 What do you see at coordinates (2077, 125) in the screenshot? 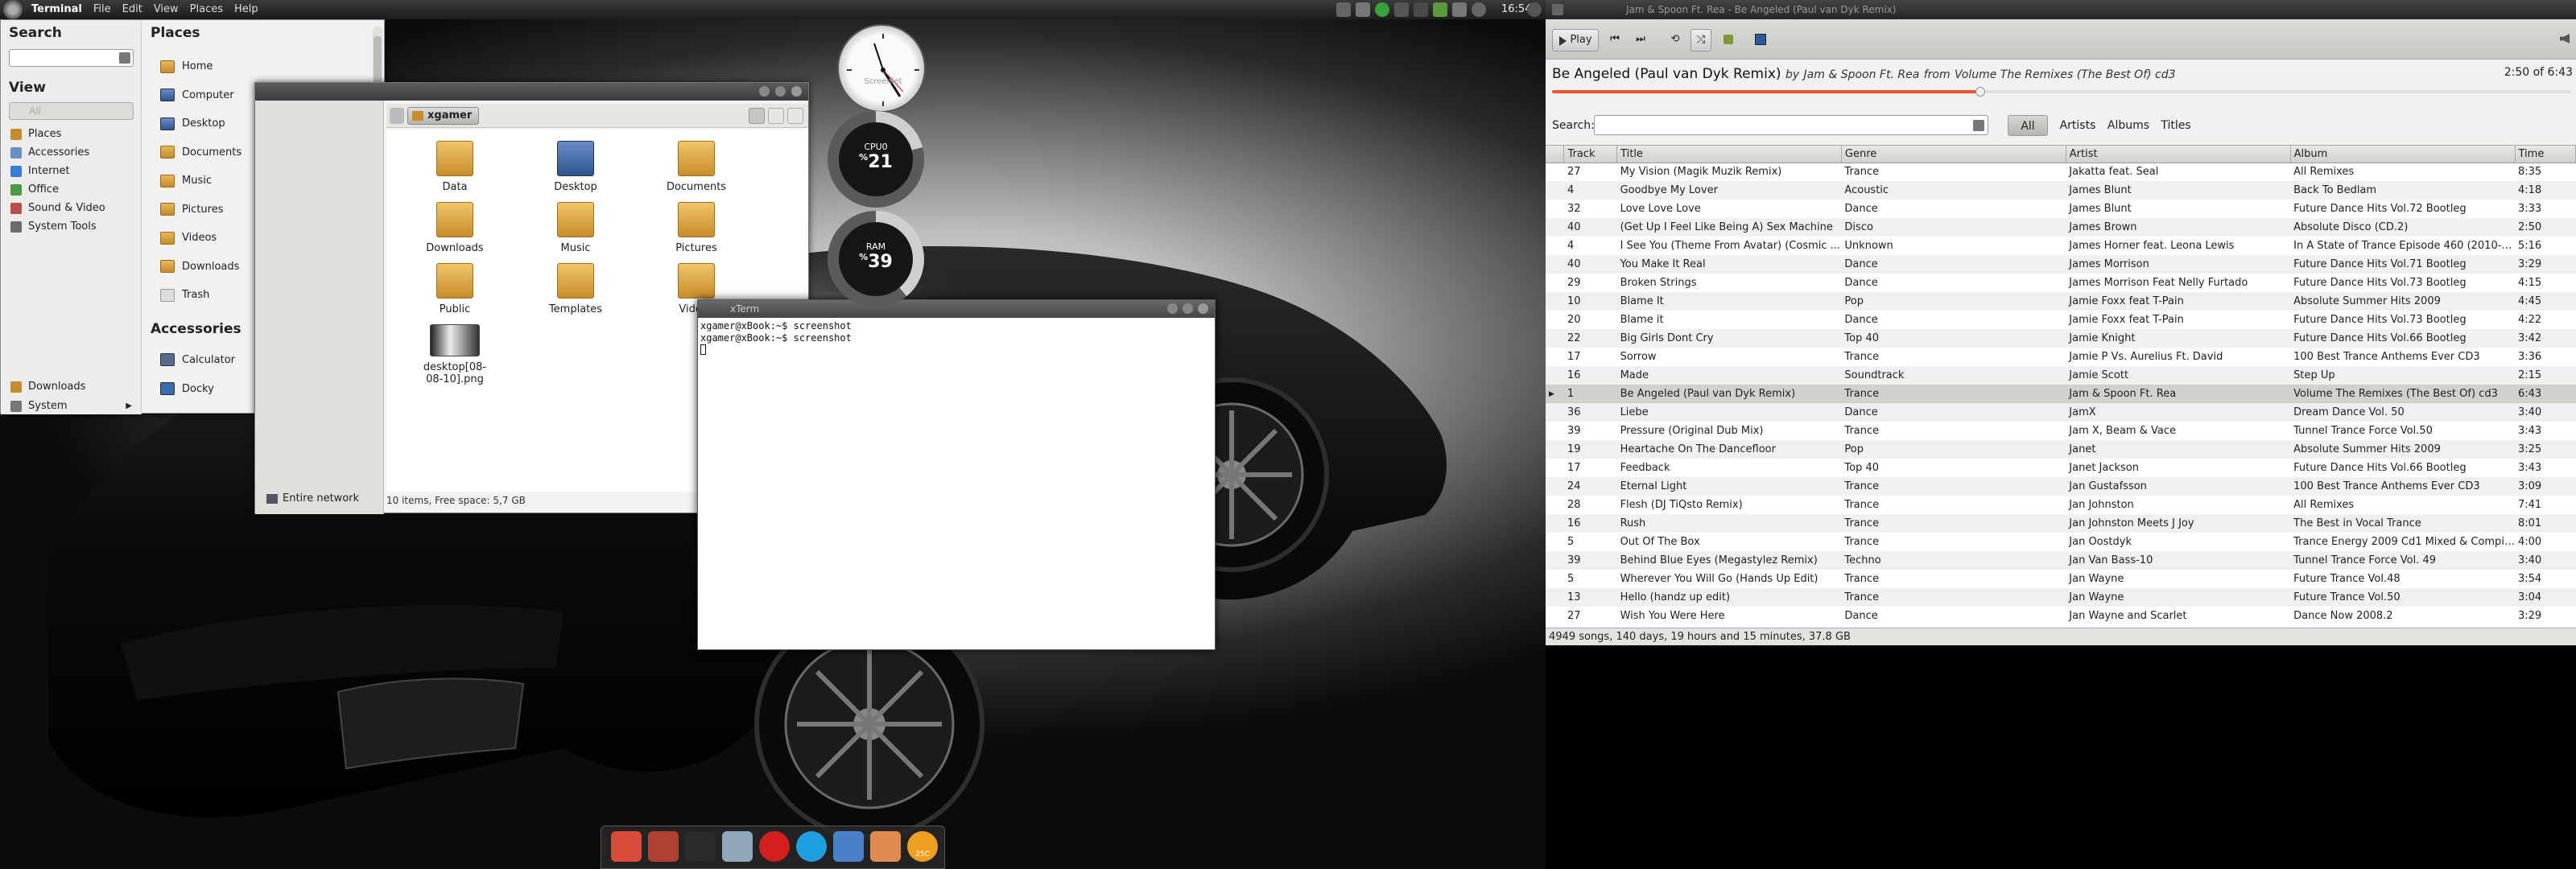
I see `filter-artists: Artists` at bounding box center [2077, 125].